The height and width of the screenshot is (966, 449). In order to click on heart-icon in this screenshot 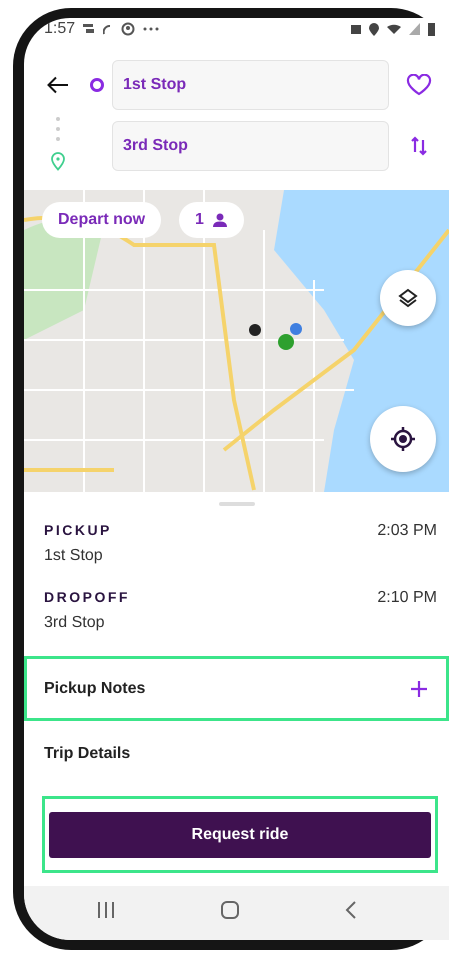, I will do `click(419, 85)`.